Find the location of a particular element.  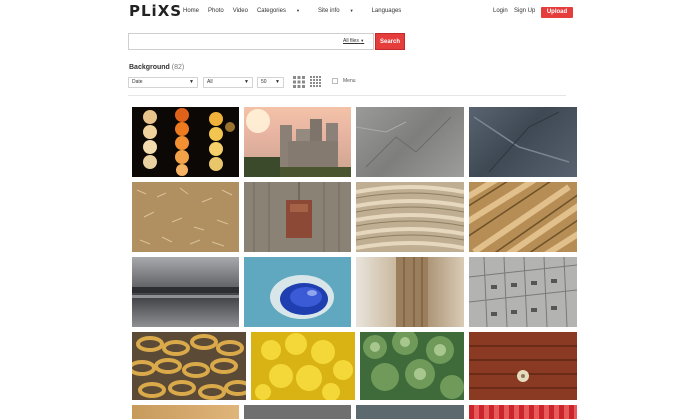

nav-site-info: Site info ▼ is located at coordinates (340, 11).